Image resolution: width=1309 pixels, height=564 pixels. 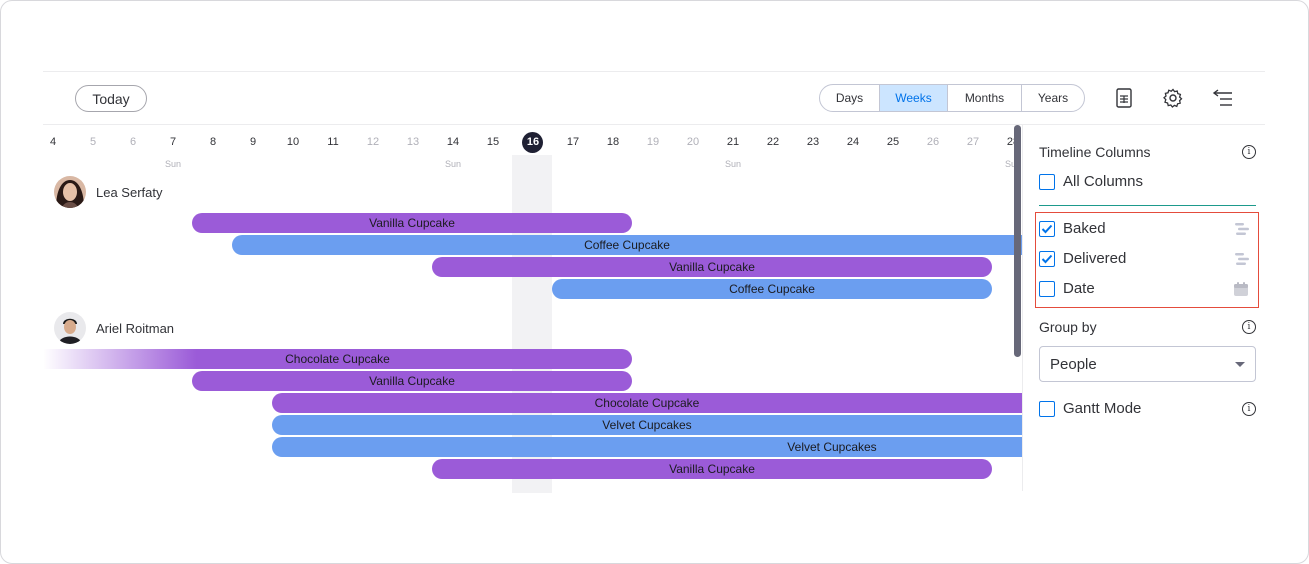 I want to click on day-label: 6, so click(x=133, y=142).